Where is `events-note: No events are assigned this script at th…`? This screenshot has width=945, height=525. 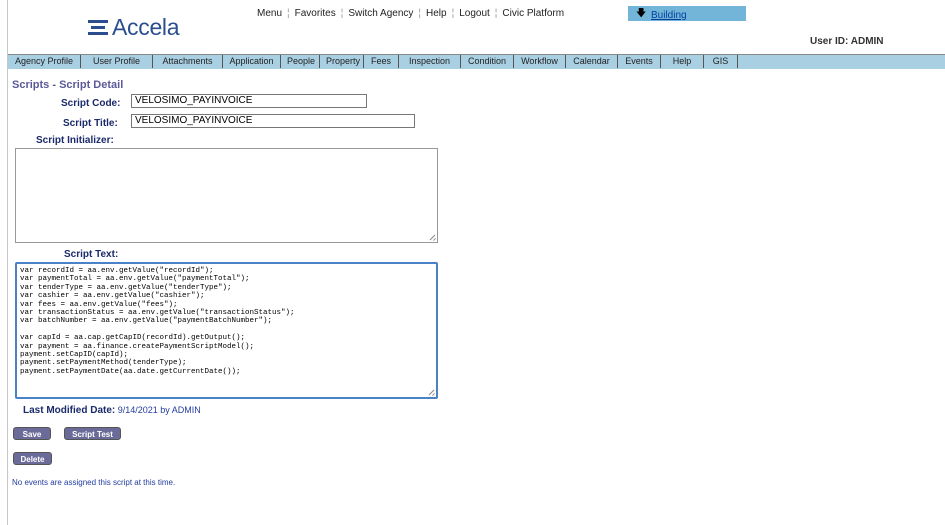 events-note: No events are assigned this script at th… is located at coordinates (94, 482).